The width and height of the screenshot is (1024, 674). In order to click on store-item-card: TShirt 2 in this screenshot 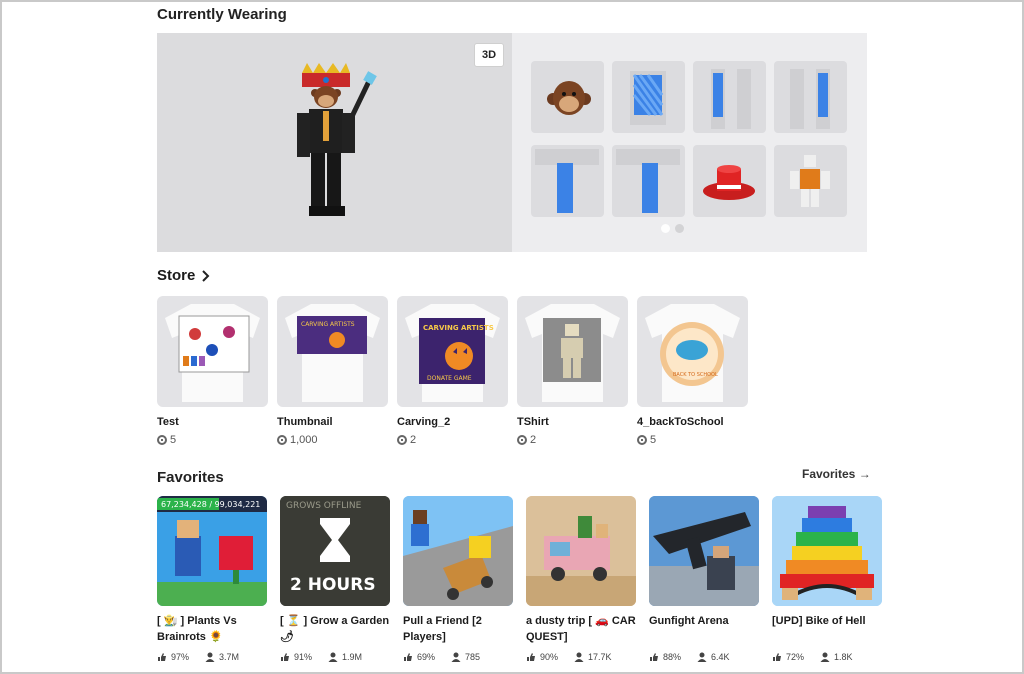, I will do `click(572, 371)`.